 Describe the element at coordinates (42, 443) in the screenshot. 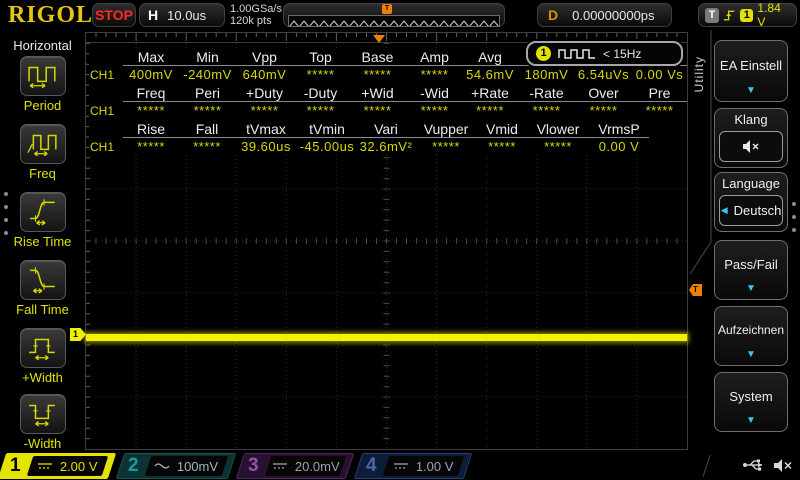

I see `minus-width-label: -Width` at that location.